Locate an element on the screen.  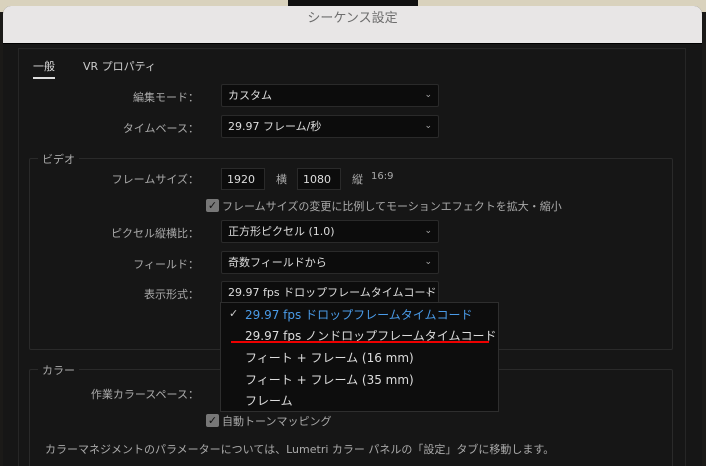
display-format-value: 29.97 fps ドロップフレームタイムコード is located at coordinates (332, 292).